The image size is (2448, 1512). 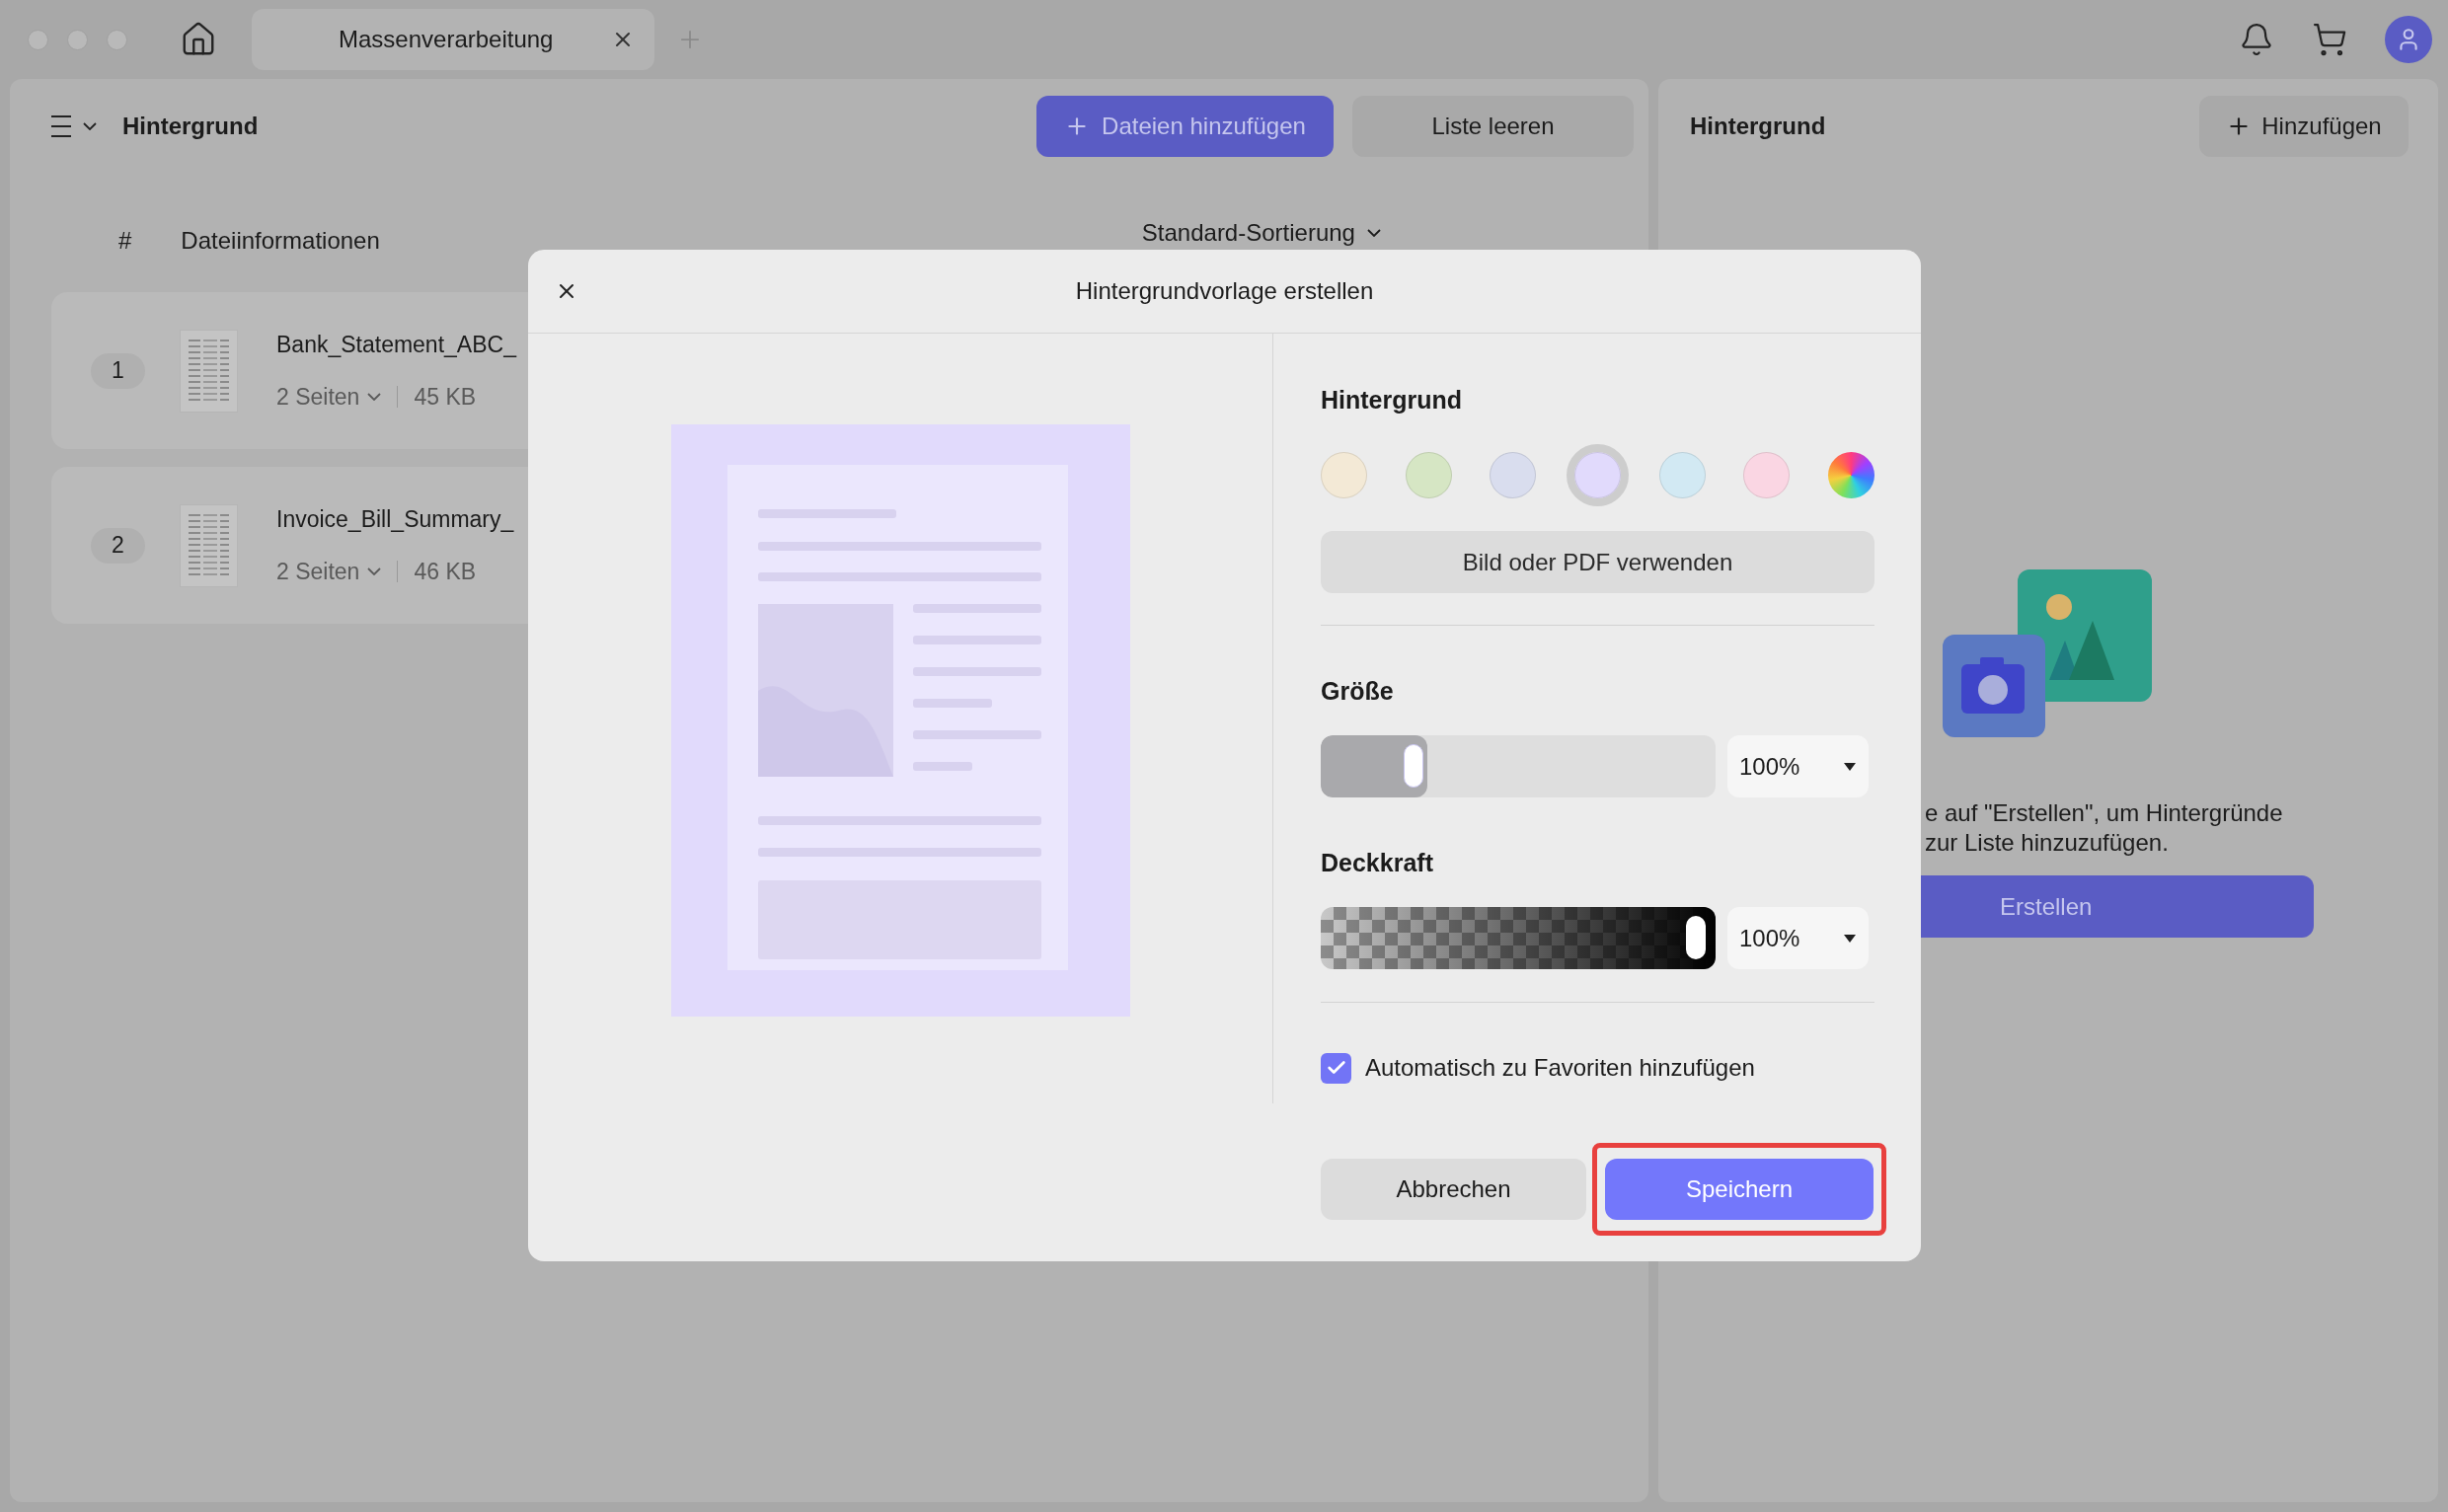 What do you see at coordinates (1739, 1189) in the screenshot?
I see `save-button: Speichern` at bounding box center [1739, 1189].